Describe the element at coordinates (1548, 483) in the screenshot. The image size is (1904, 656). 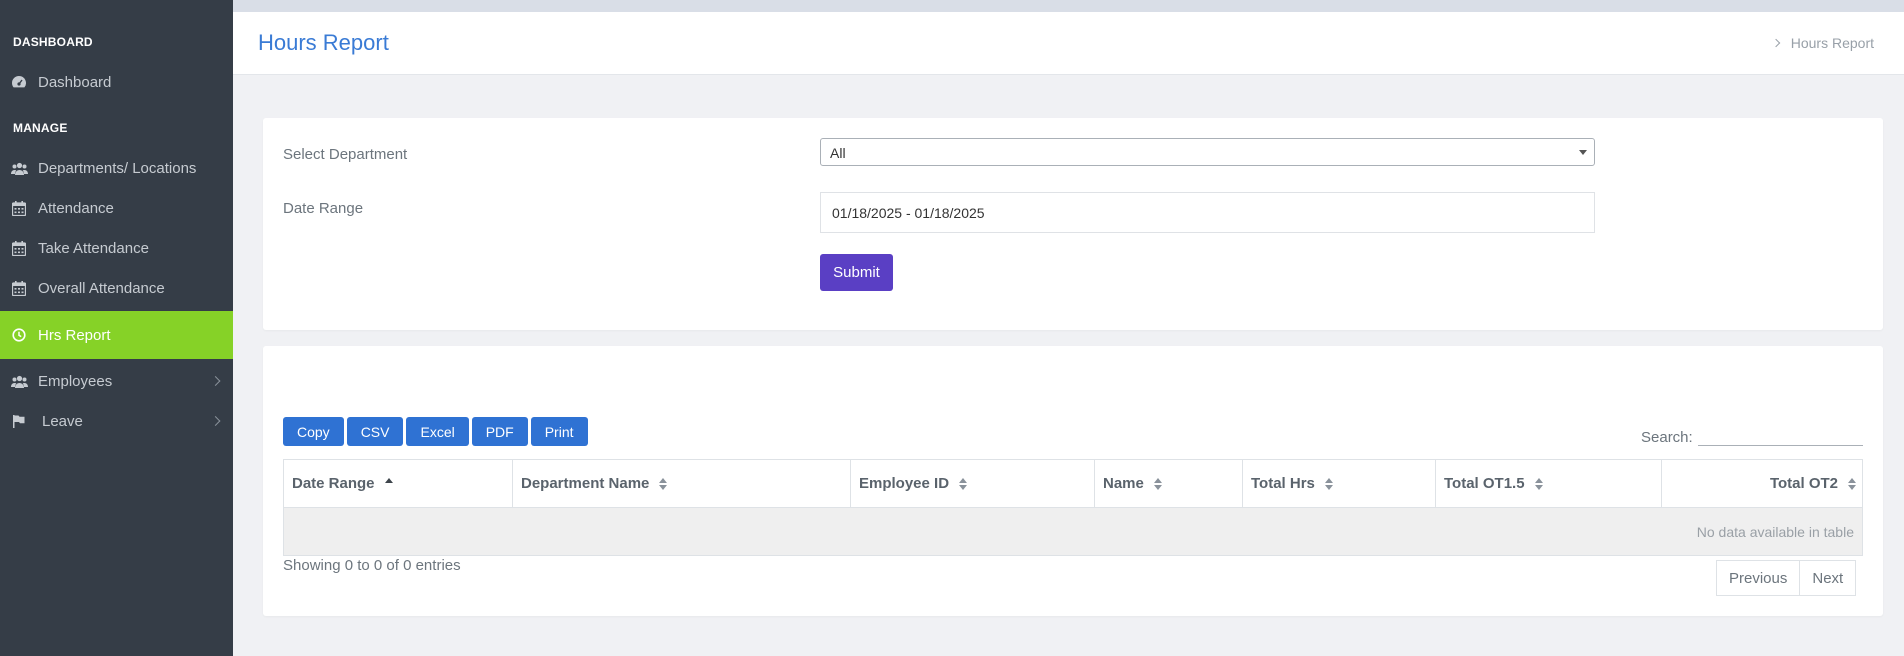
I see `column-header-total-ot15: Total OT1.5` at that location.